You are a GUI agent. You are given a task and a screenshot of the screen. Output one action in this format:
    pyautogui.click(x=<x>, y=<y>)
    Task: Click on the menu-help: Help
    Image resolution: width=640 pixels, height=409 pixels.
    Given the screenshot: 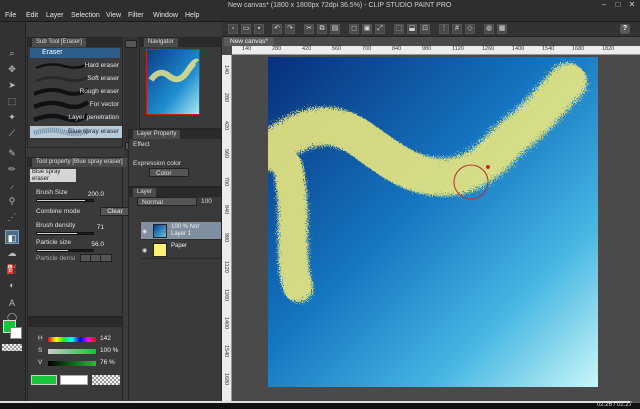 What is the action you would take?
    pyautogui.click(x=192, y=16)
    